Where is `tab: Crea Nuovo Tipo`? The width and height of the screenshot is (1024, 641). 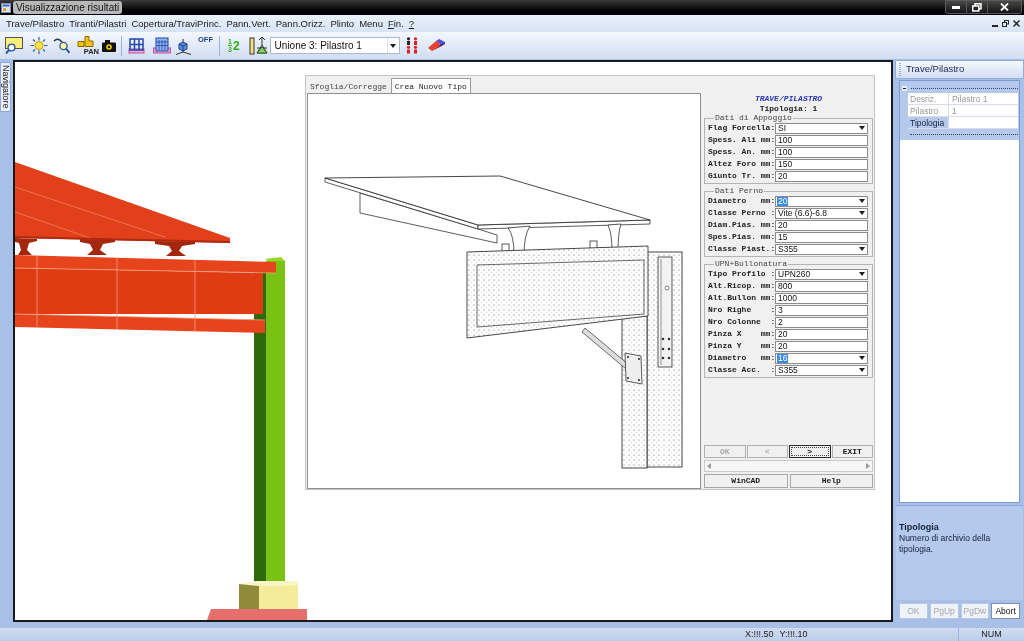
tab: Crea Nuovo Tipo is located at coordinates (430, 85).